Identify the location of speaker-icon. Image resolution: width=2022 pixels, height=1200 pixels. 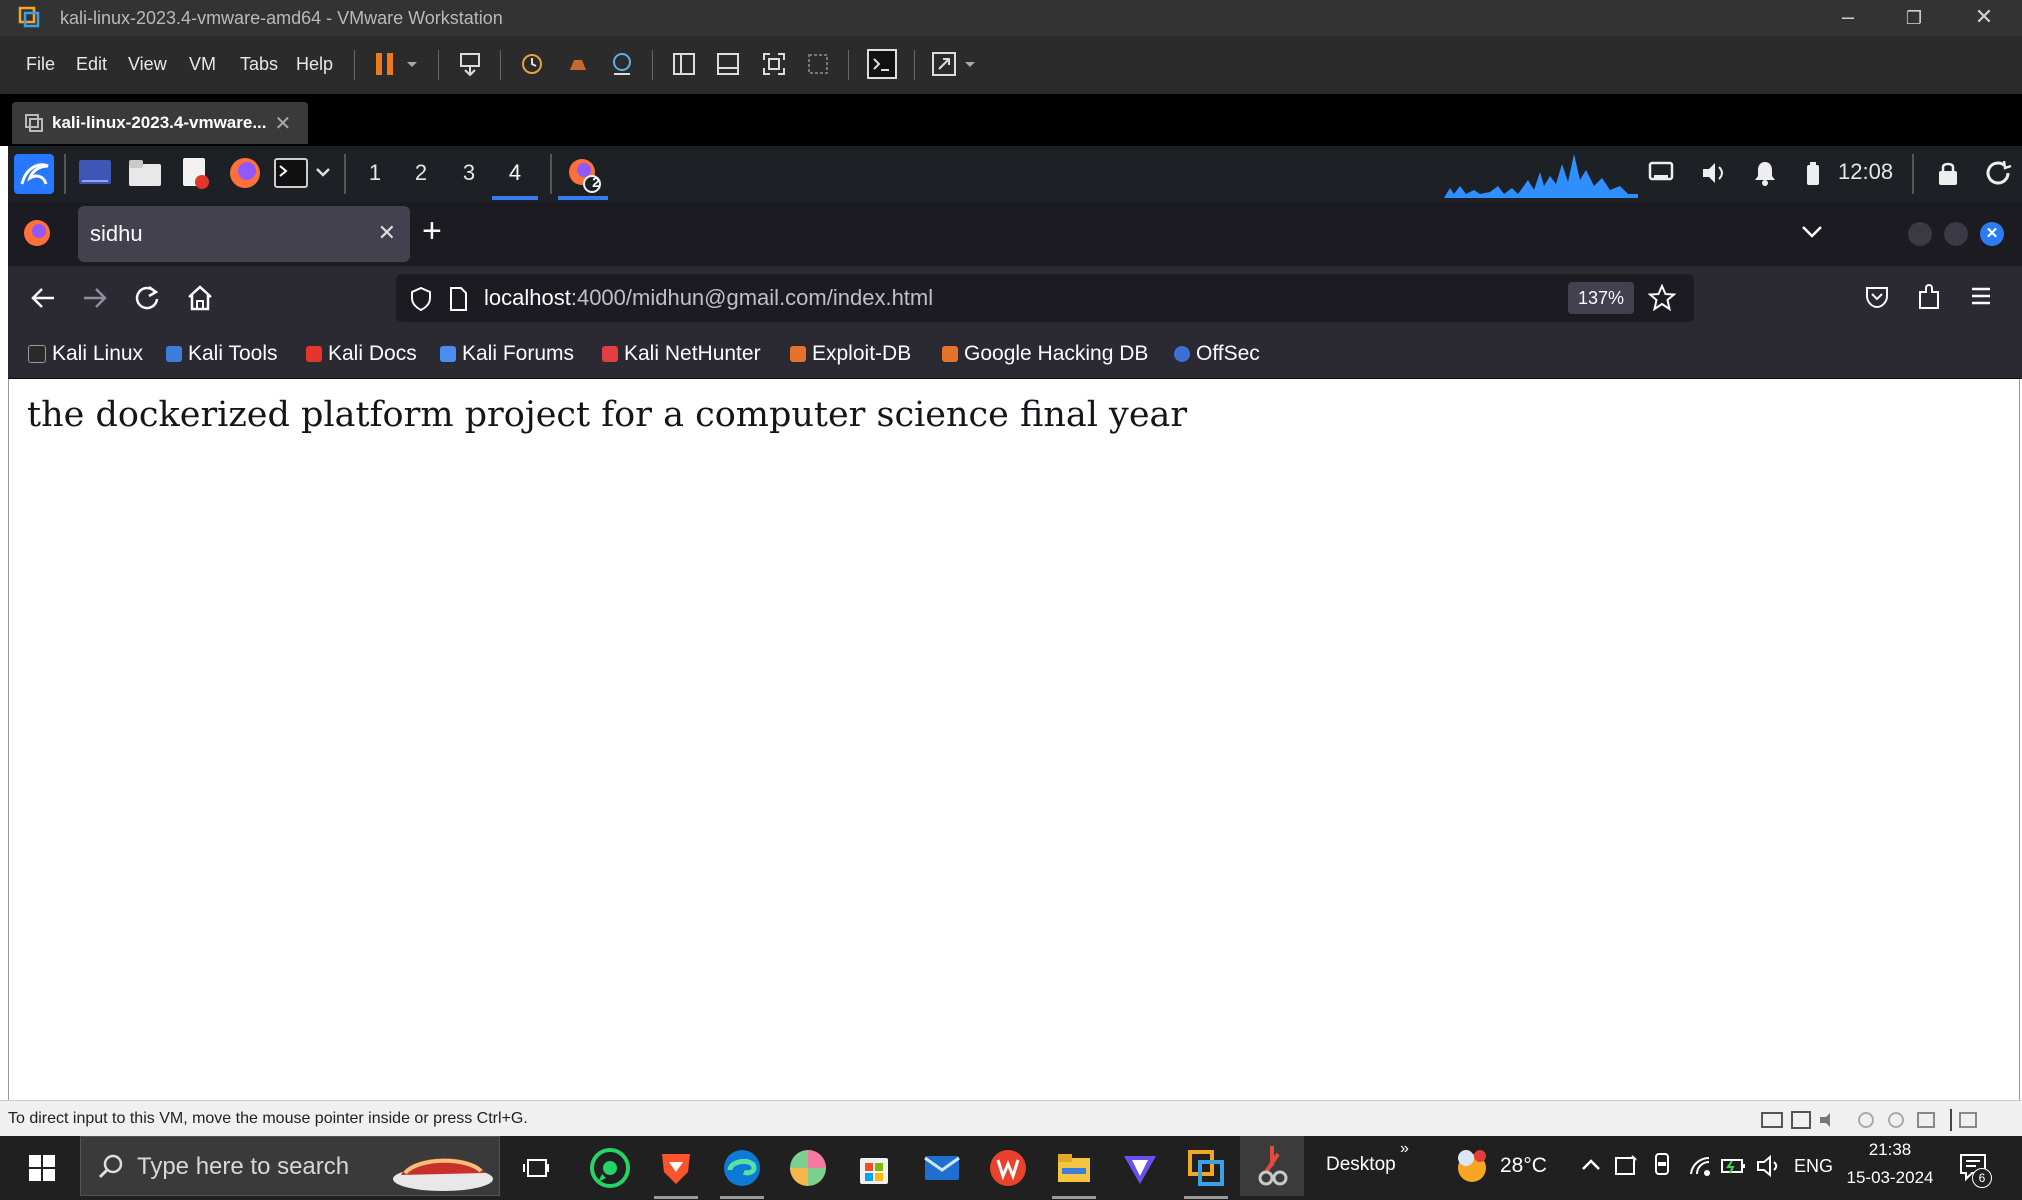
(1769, 1166).